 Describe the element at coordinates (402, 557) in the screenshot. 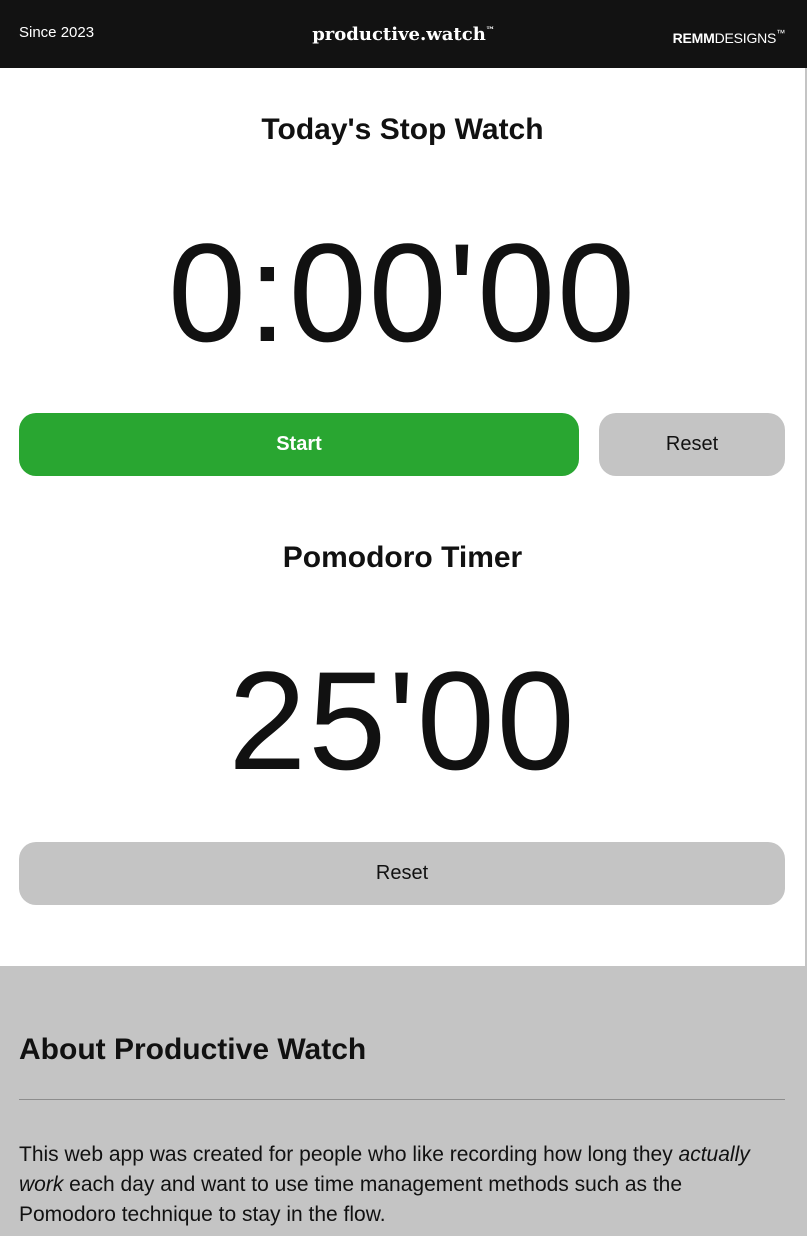

I see `pomodoro-title: Pomodoro Timer` at that location.